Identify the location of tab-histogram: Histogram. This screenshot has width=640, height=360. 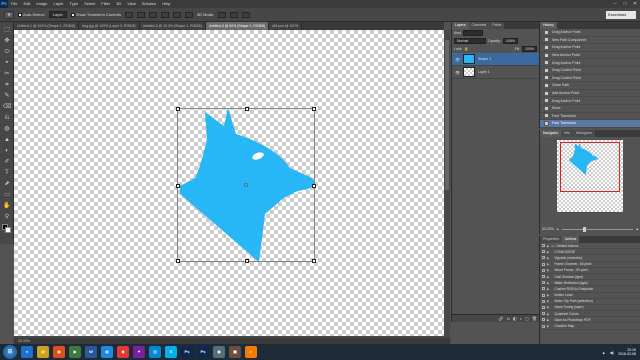
(583, 133).